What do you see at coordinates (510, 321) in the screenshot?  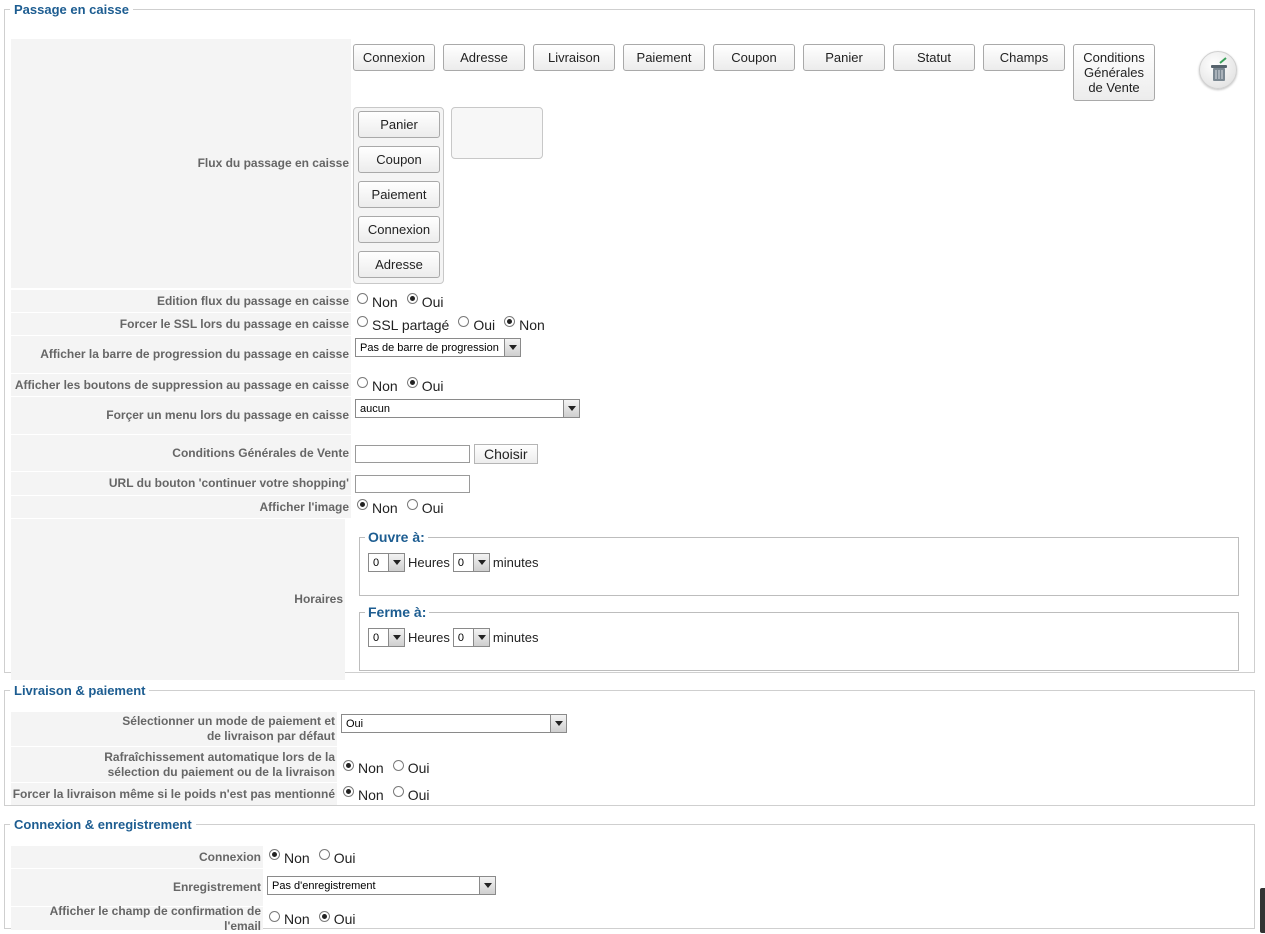 I see `ssl-non-radio` at bounding box center [510, 321].